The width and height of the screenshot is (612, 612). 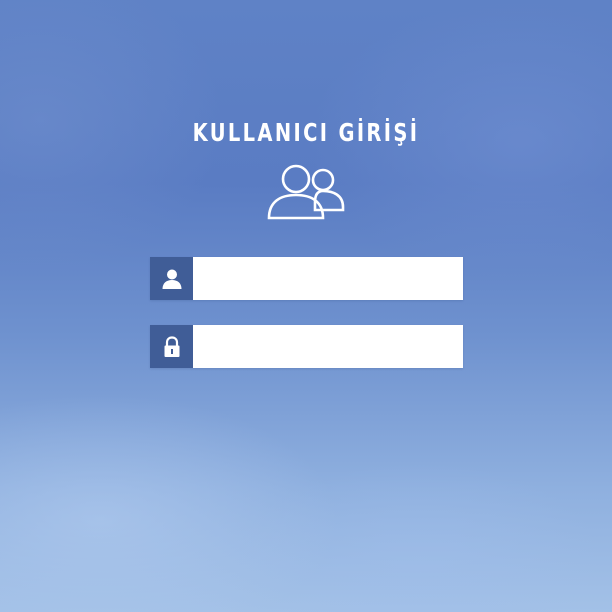 I want to click on password-icon-box, so click(x=171, y=346).